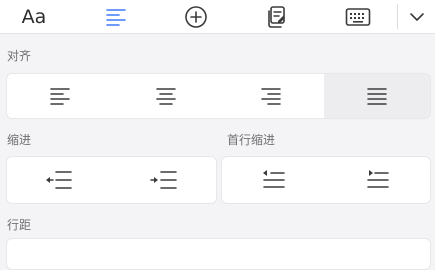 Image resolution: width=435 pixels, height=270 pixels. I want to click on indent-group, so click(111, 180).